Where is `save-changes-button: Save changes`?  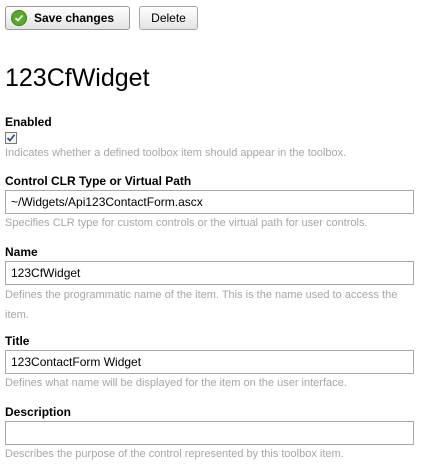
save-changes-button: Save changes is located at coordinates (67, 18).